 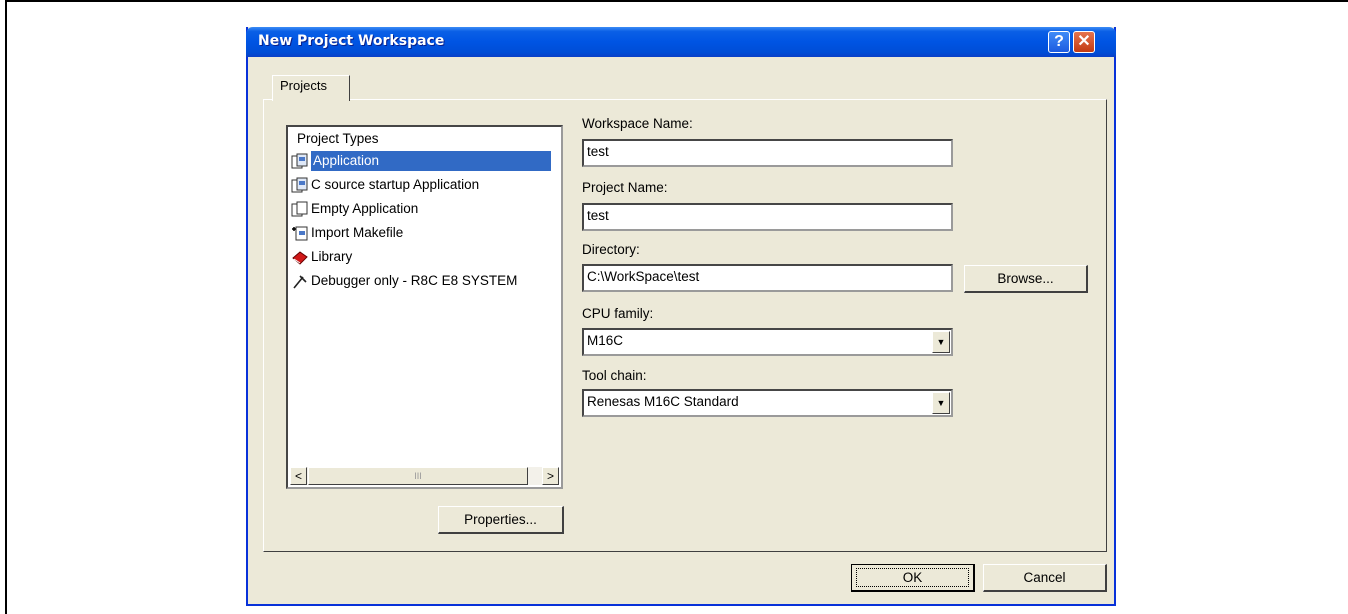 What do you see at coordinates (618, 313) in the screenshot?
I see `cpu-family-label: CPU family:` at bounding box center [618, 313].